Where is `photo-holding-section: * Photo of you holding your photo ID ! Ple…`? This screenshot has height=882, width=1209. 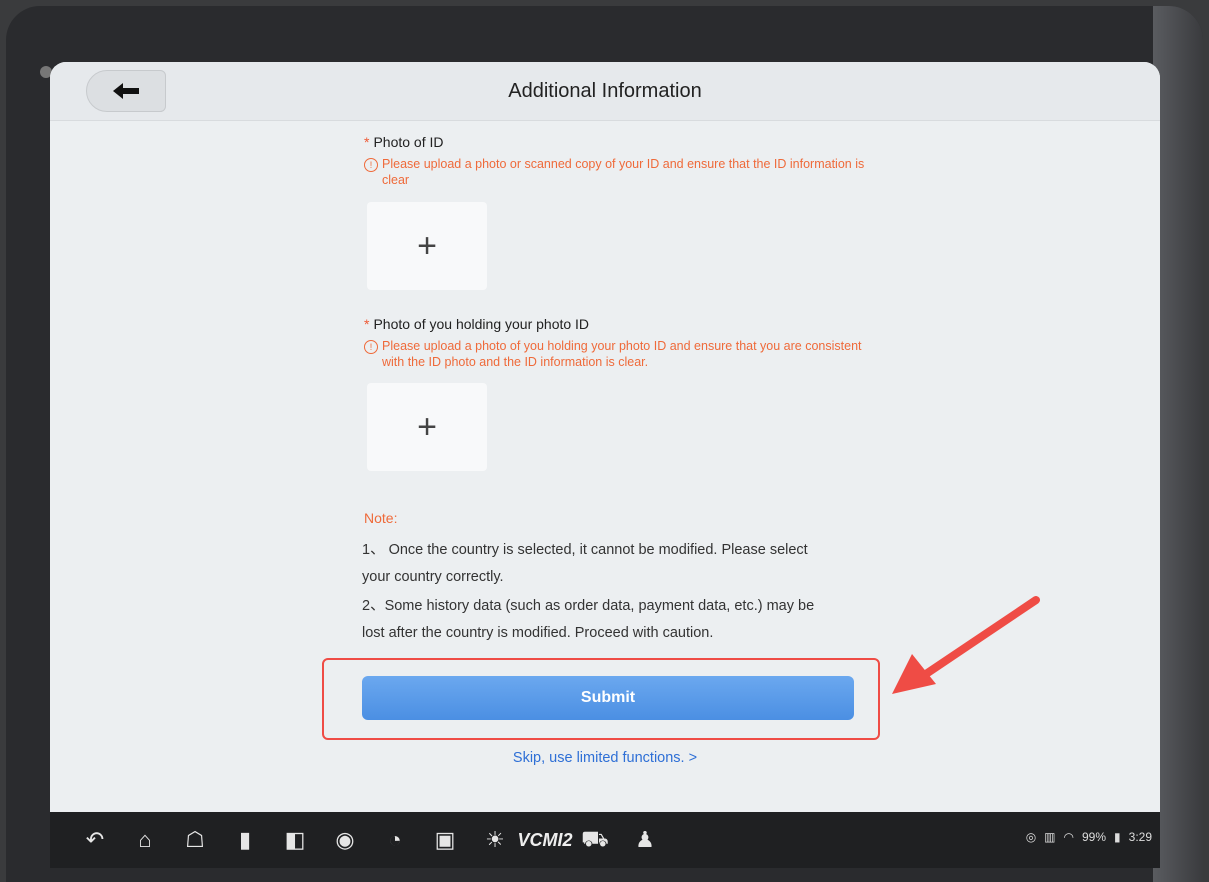
photo-holding-section: * Photo of you holding your photo ID ! Ple… is located at coordinates (624, 343).